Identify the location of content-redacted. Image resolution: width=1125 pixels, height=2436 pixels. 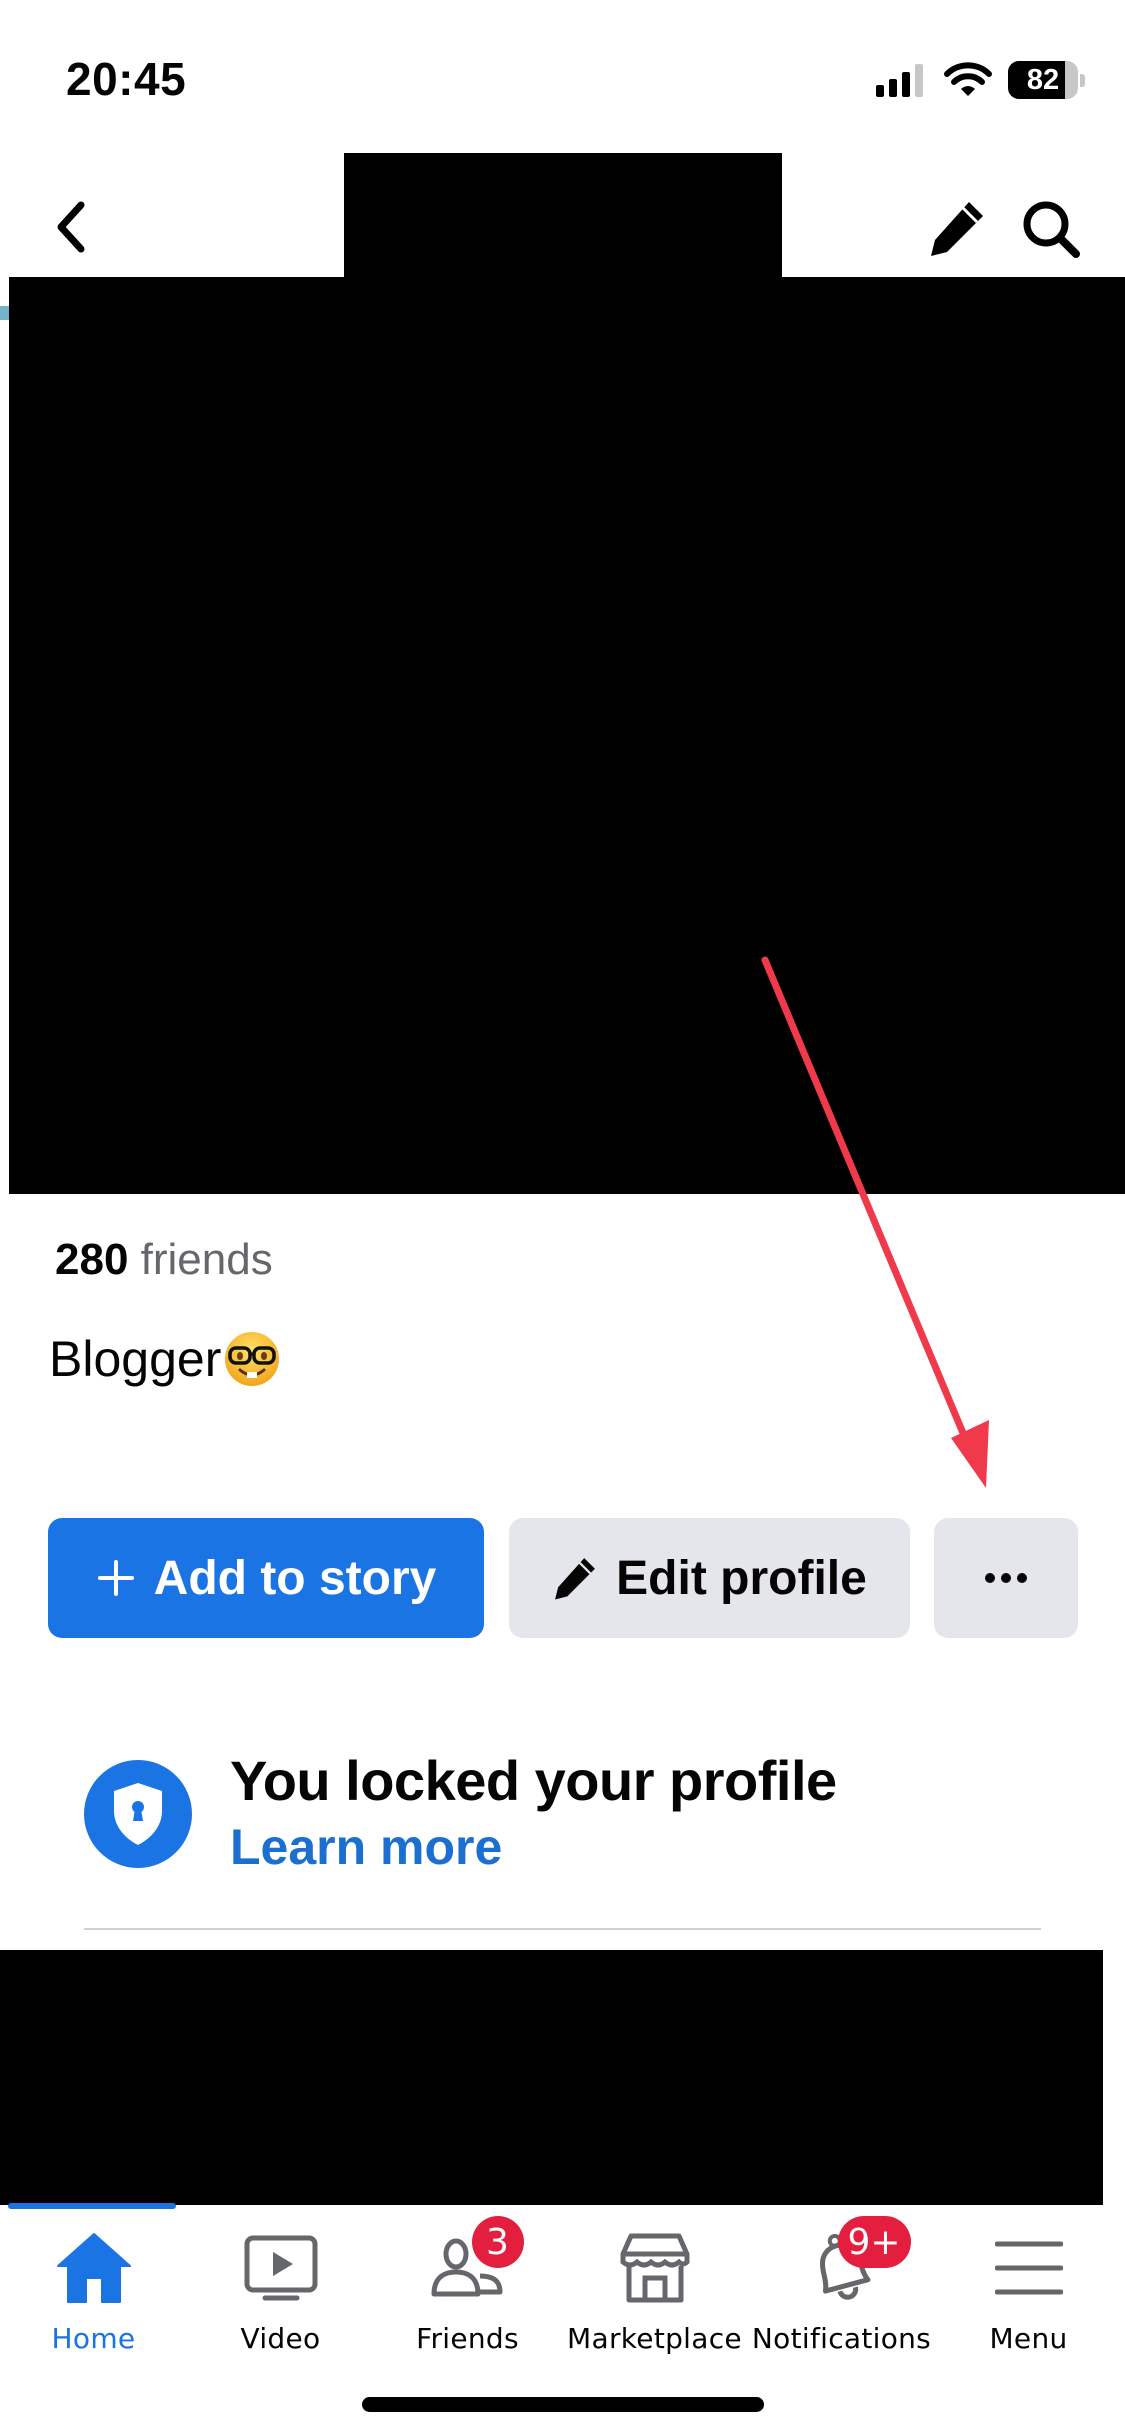
(551, 2077).